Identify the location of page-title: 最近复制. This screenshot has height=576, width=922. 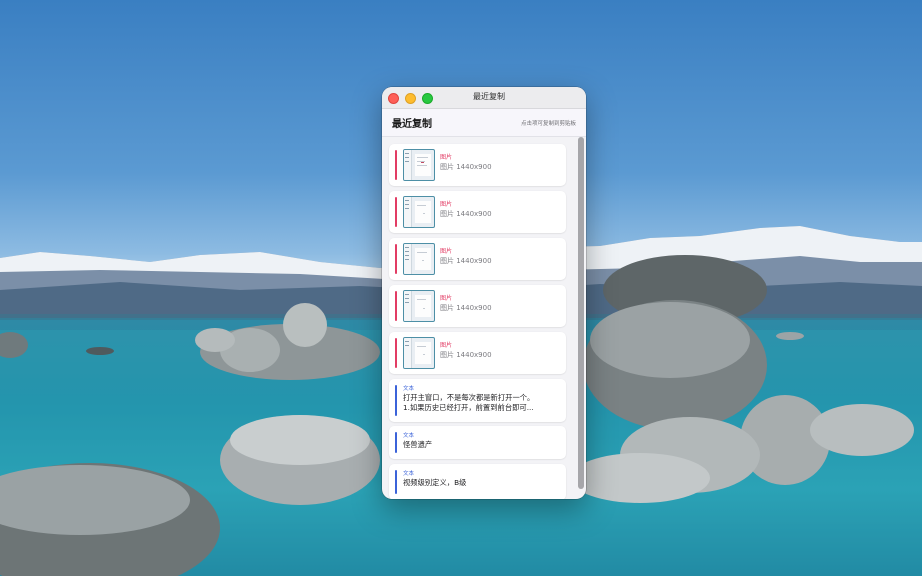
(412, 124).